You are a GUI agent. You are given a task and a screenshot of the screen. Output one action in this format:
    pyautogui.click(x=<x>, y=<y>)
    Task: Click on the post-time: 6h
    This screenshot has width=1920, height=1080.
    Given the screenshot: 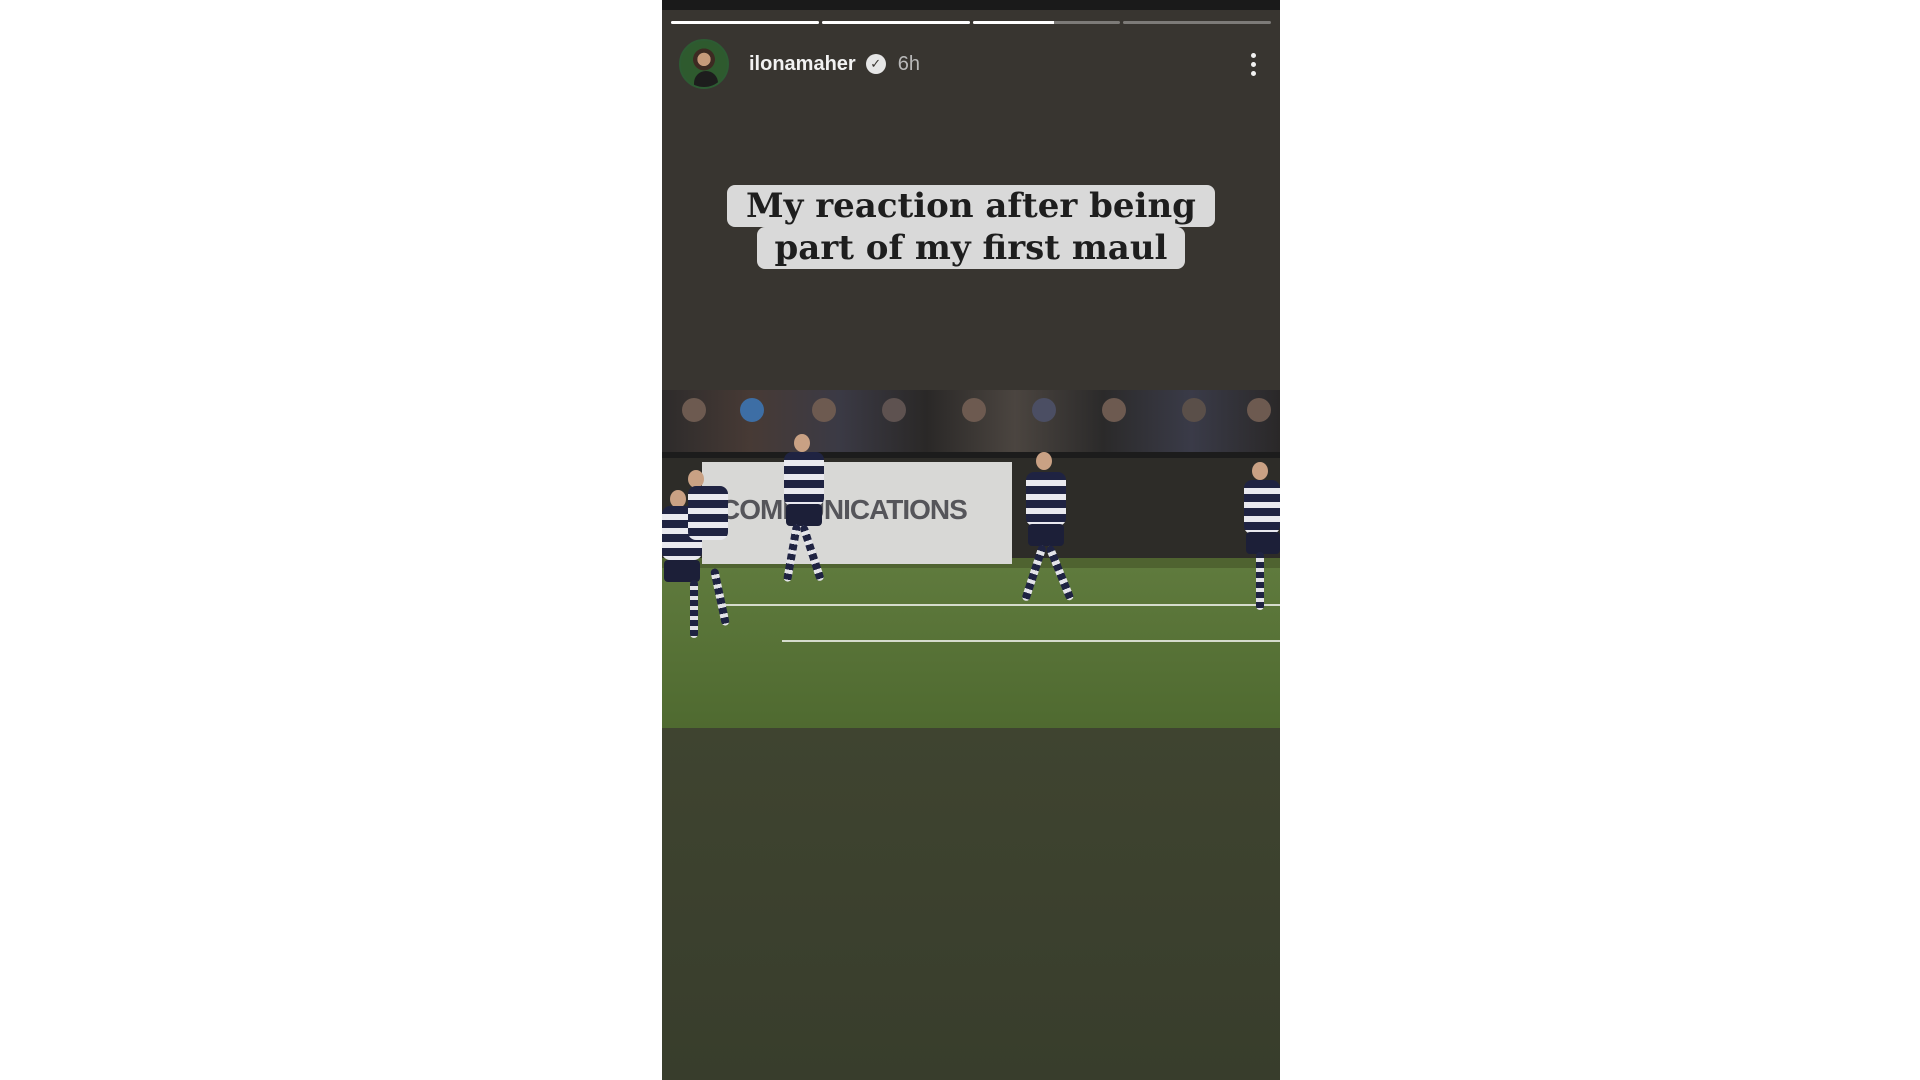 What is the action you would take?
    pyautogui.click(x=908, y=63)
    